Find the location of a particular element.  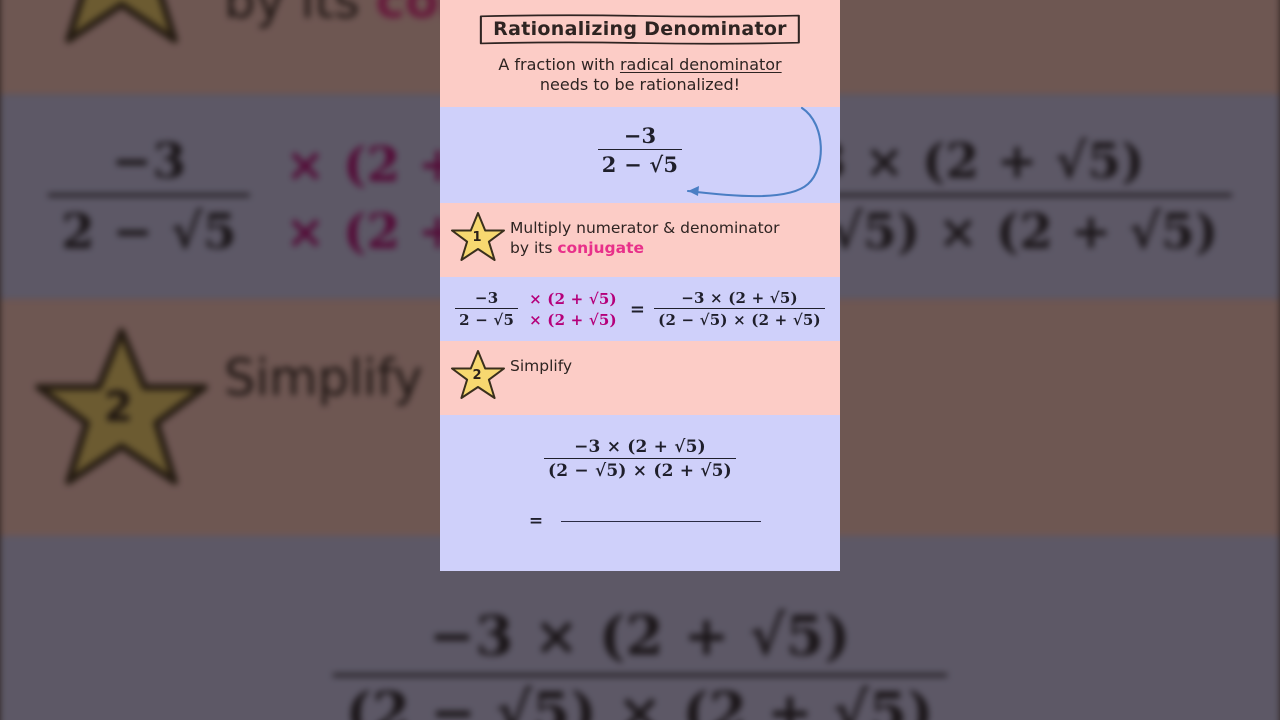

work2-denominator: (2 − √5) × (2 + √5) is located at coordinates (640, 469).